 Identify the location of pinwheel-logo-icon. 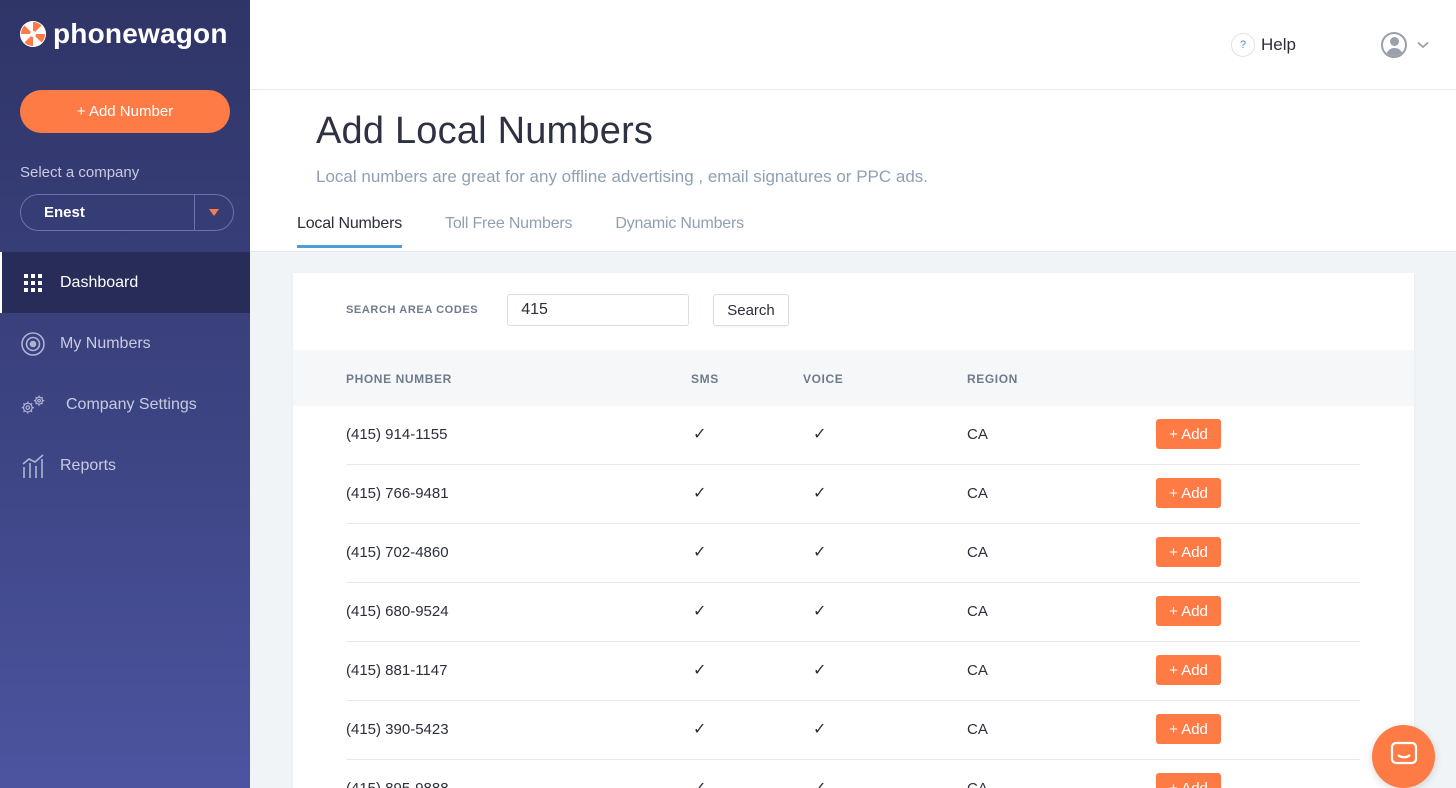
(33, 34).